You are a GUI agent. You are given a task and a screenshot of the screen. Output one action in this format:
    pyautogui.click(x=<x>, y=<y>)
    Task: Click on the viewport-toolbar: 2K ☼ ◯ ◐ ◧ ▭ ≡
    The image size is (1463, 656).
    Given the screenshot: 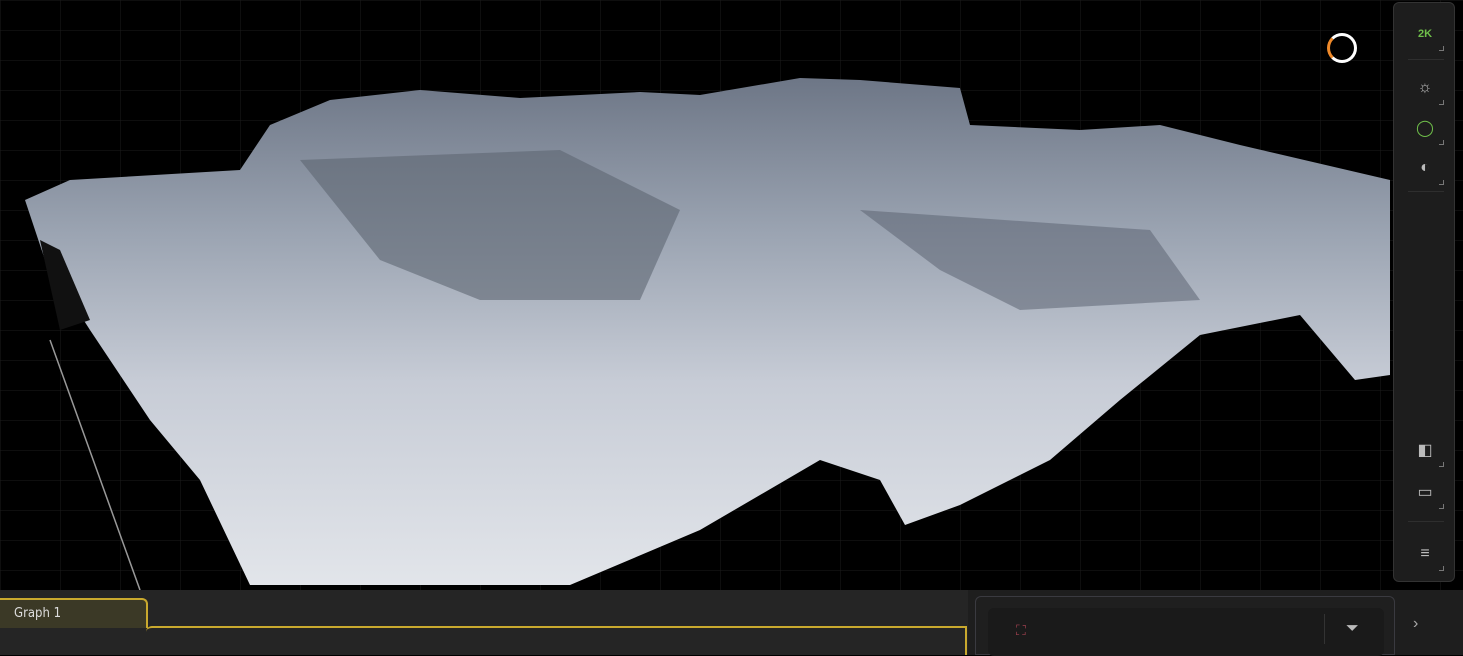 What is the action you would take?
    pyautogui.click(x=1424, y=292)
    